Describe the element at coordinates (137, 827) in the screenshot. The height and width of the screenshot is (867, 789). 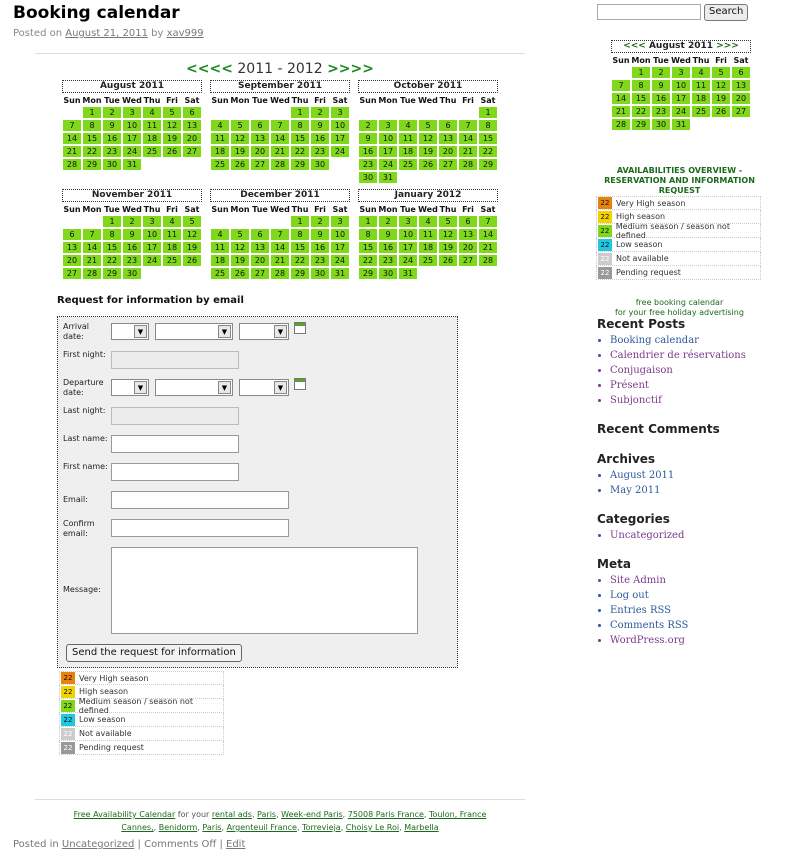
I see `footer-link: Cannes,` at that location.